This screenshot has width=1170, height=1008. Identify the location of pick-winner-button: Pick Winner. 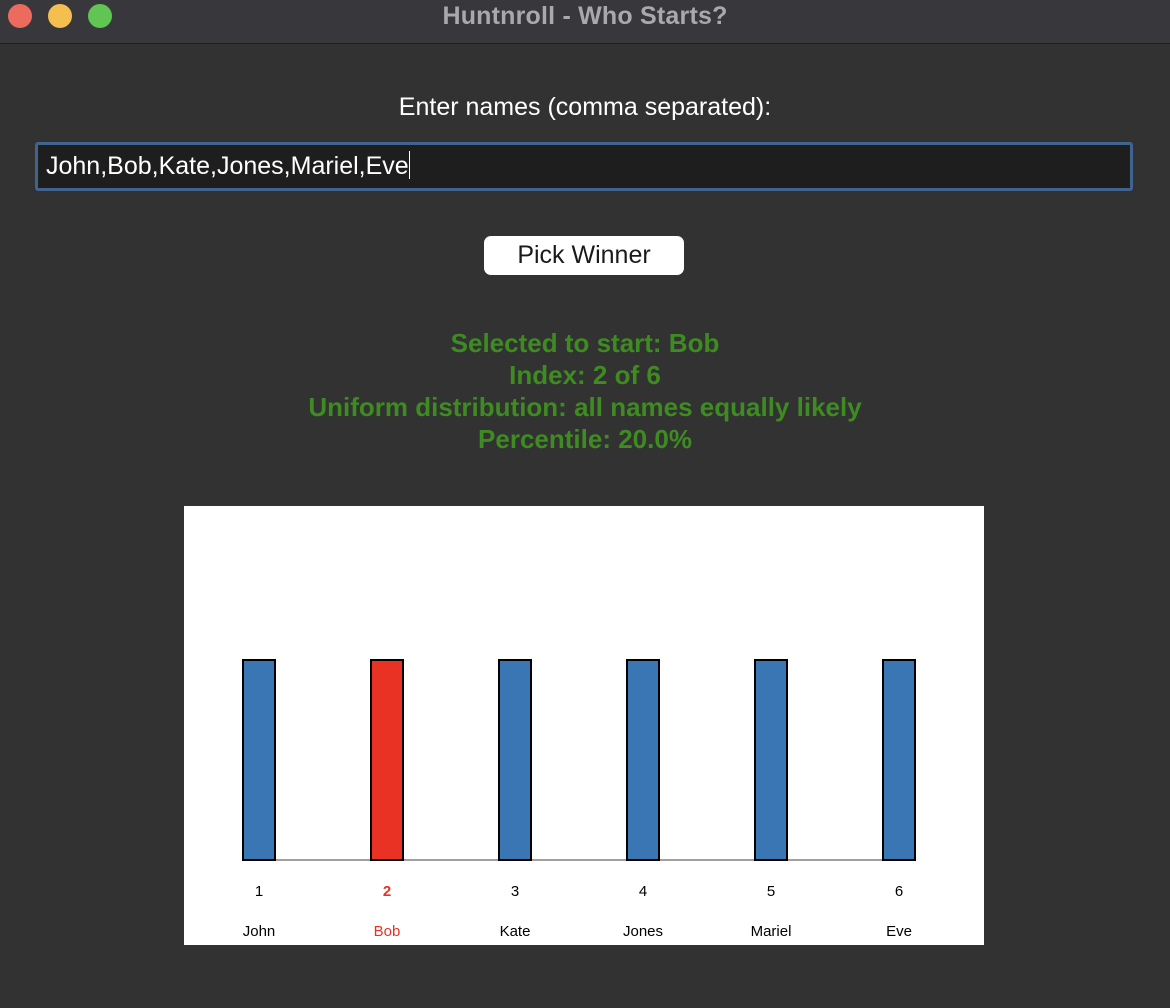
(584, 255).